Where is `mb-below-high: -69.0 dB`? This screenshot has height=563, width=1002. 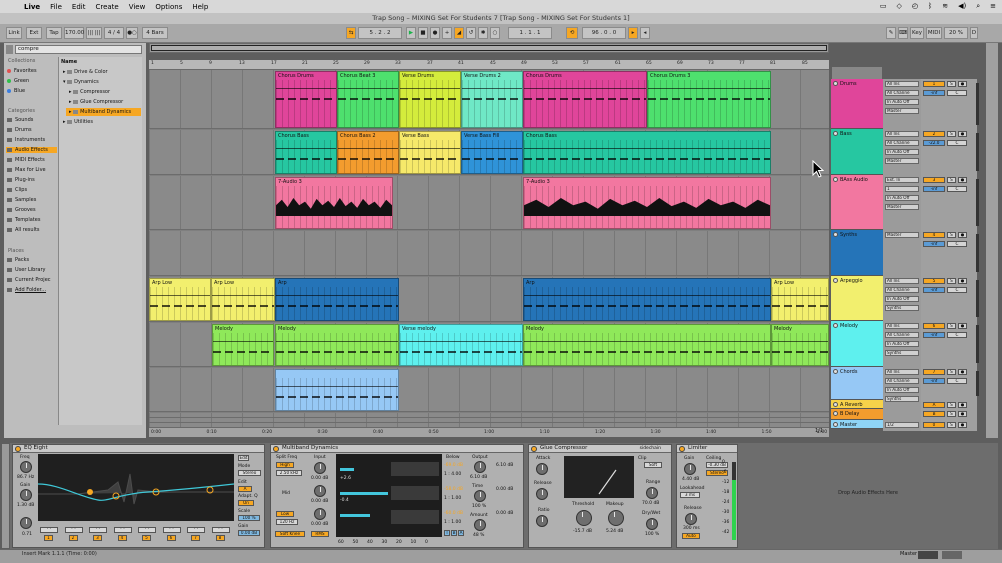 mb-below-high: -69.0 dB is located at coordinates (453, 465).